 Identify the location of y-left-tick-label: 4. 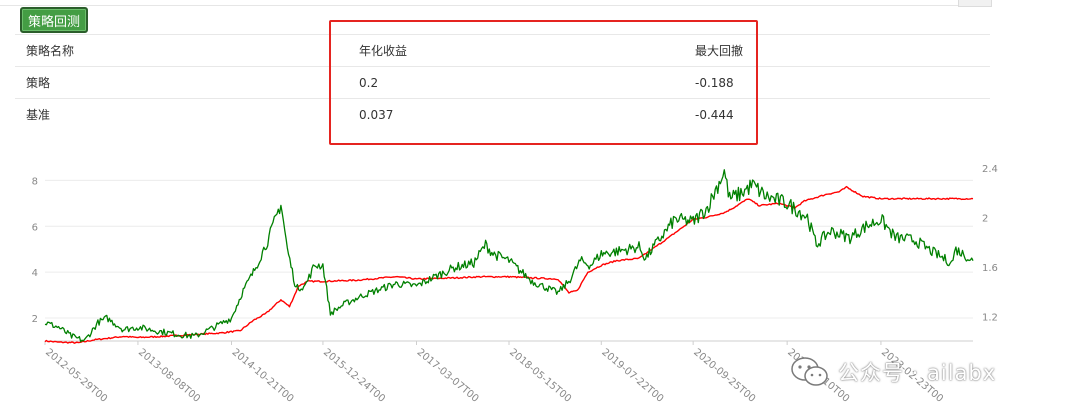
(35, 273).